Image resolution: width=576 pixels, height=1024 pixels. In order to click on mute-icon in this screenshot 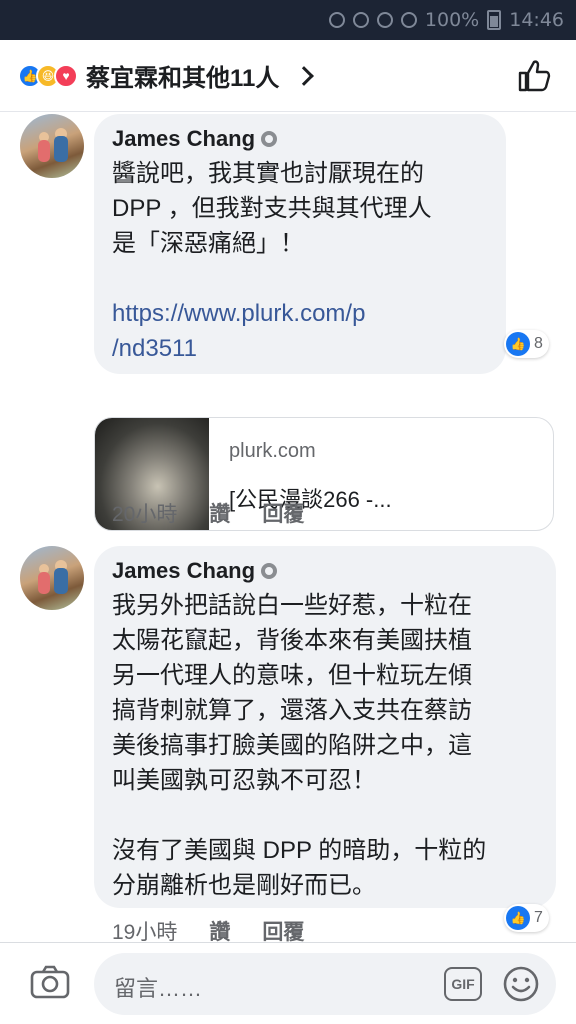, I will do `click(384, 20)`.